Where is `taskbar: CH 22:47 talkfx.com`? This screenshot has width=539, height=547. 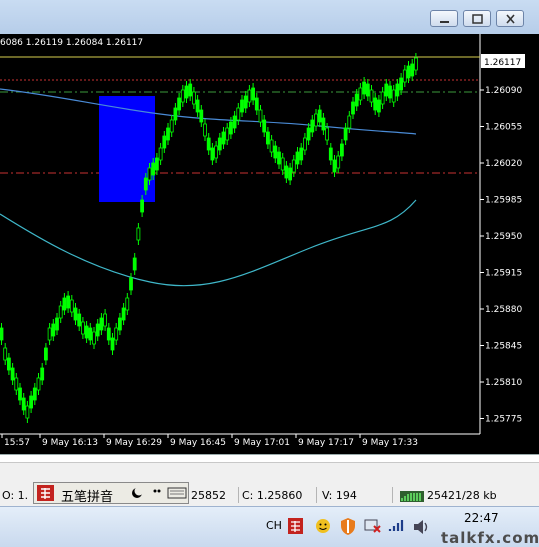
taskbar: CH 22:47 talkfx.com is located at coordinates (269, 526).